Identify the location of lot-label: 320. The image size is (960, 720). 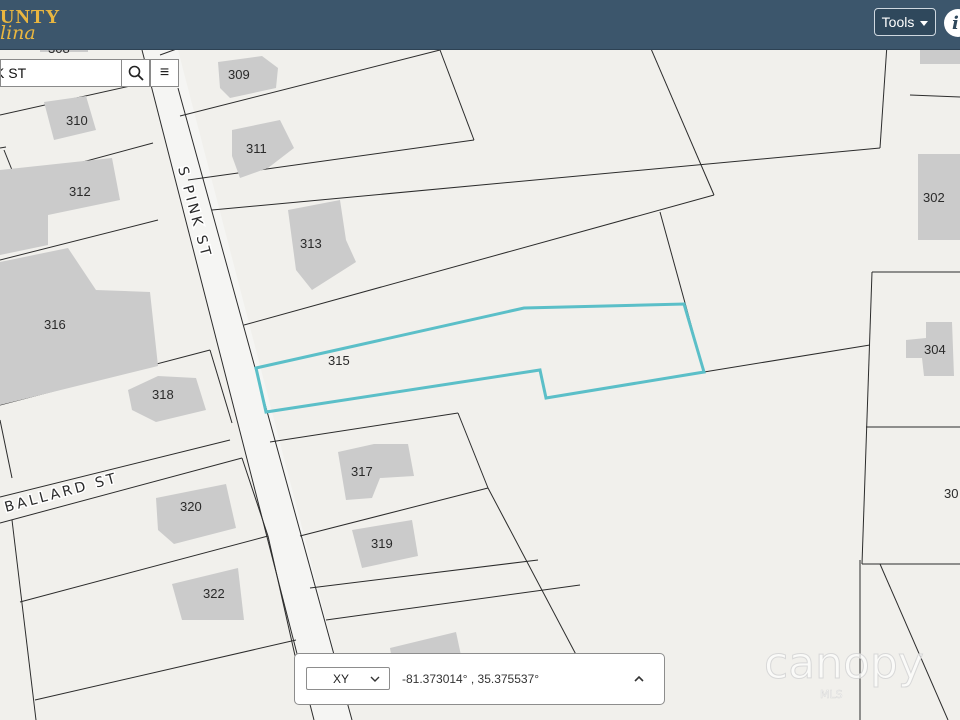
(191, 506).